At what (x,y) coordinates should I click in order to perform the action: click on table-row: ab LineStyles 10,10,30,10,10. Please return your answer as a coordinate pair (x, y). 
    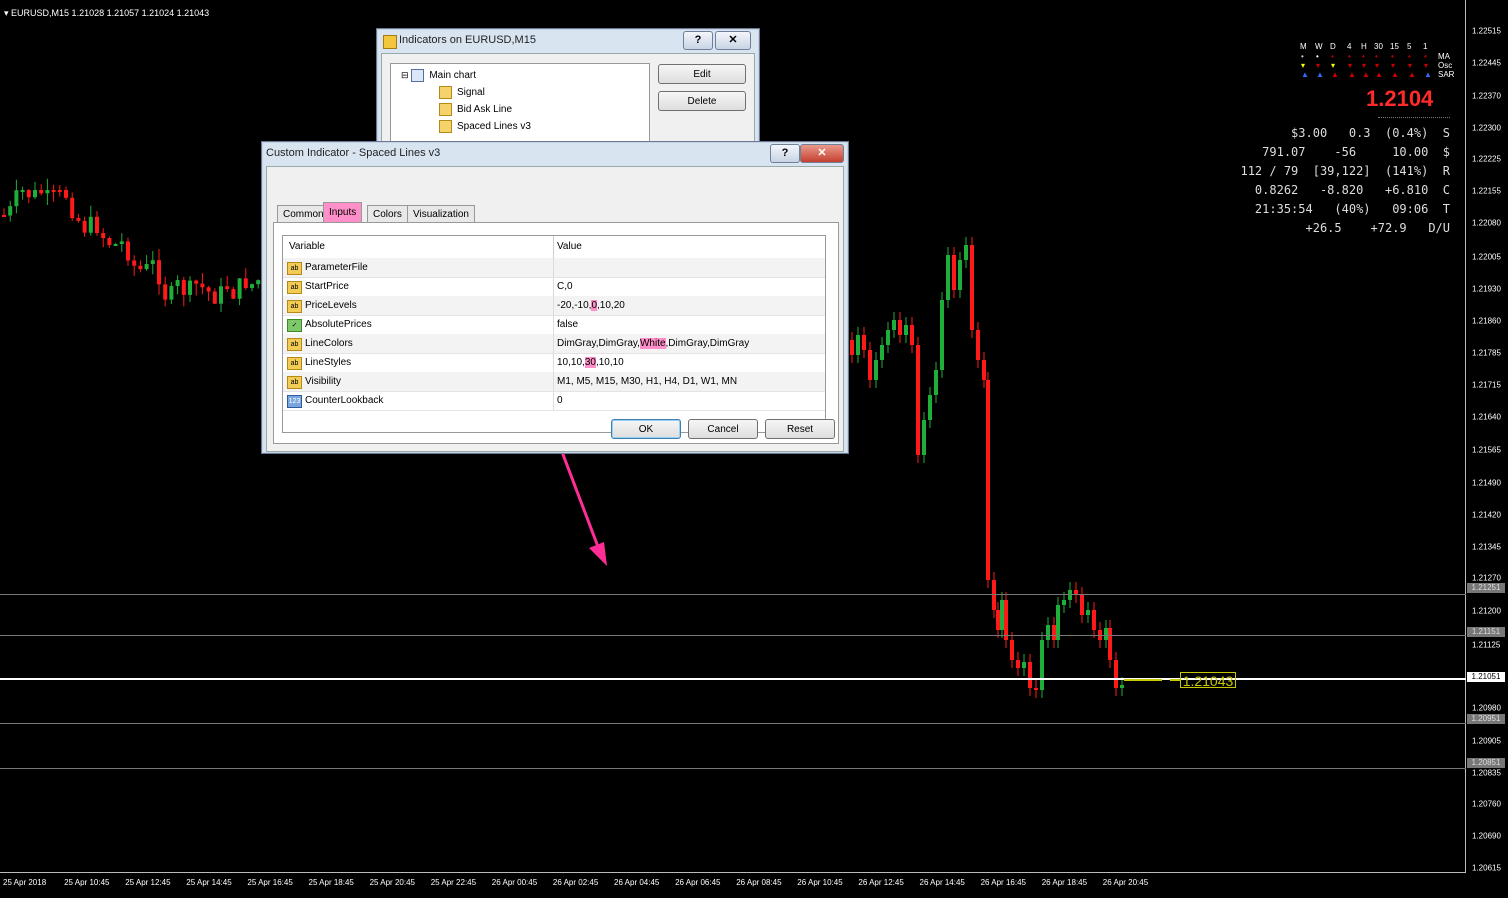
    Looking at the image, I should click on (554, 363).